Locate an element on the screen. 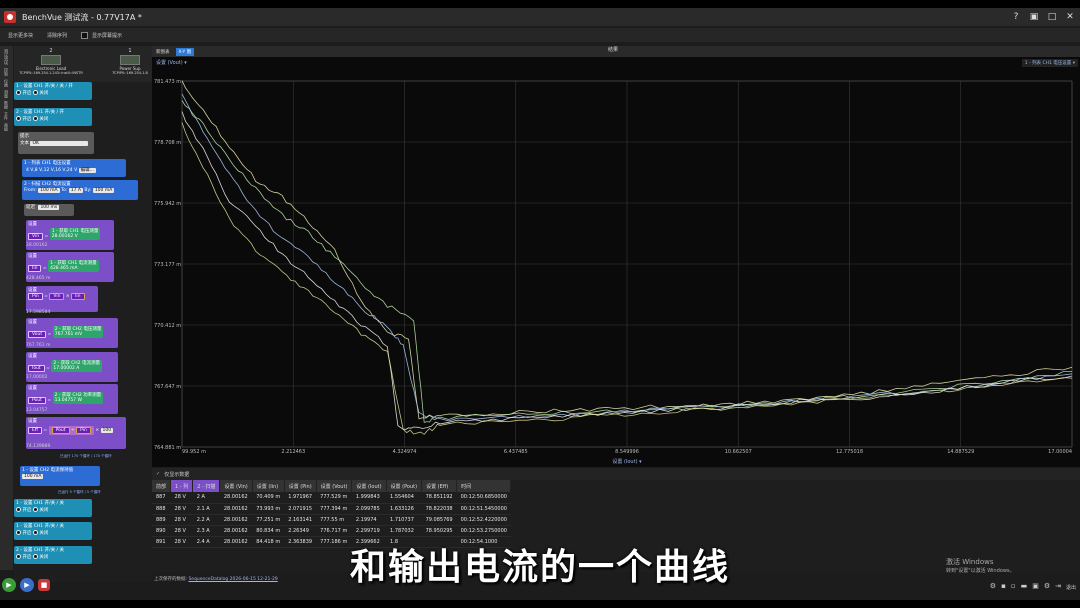  instrument-icon is located at coordinates (130, 60).